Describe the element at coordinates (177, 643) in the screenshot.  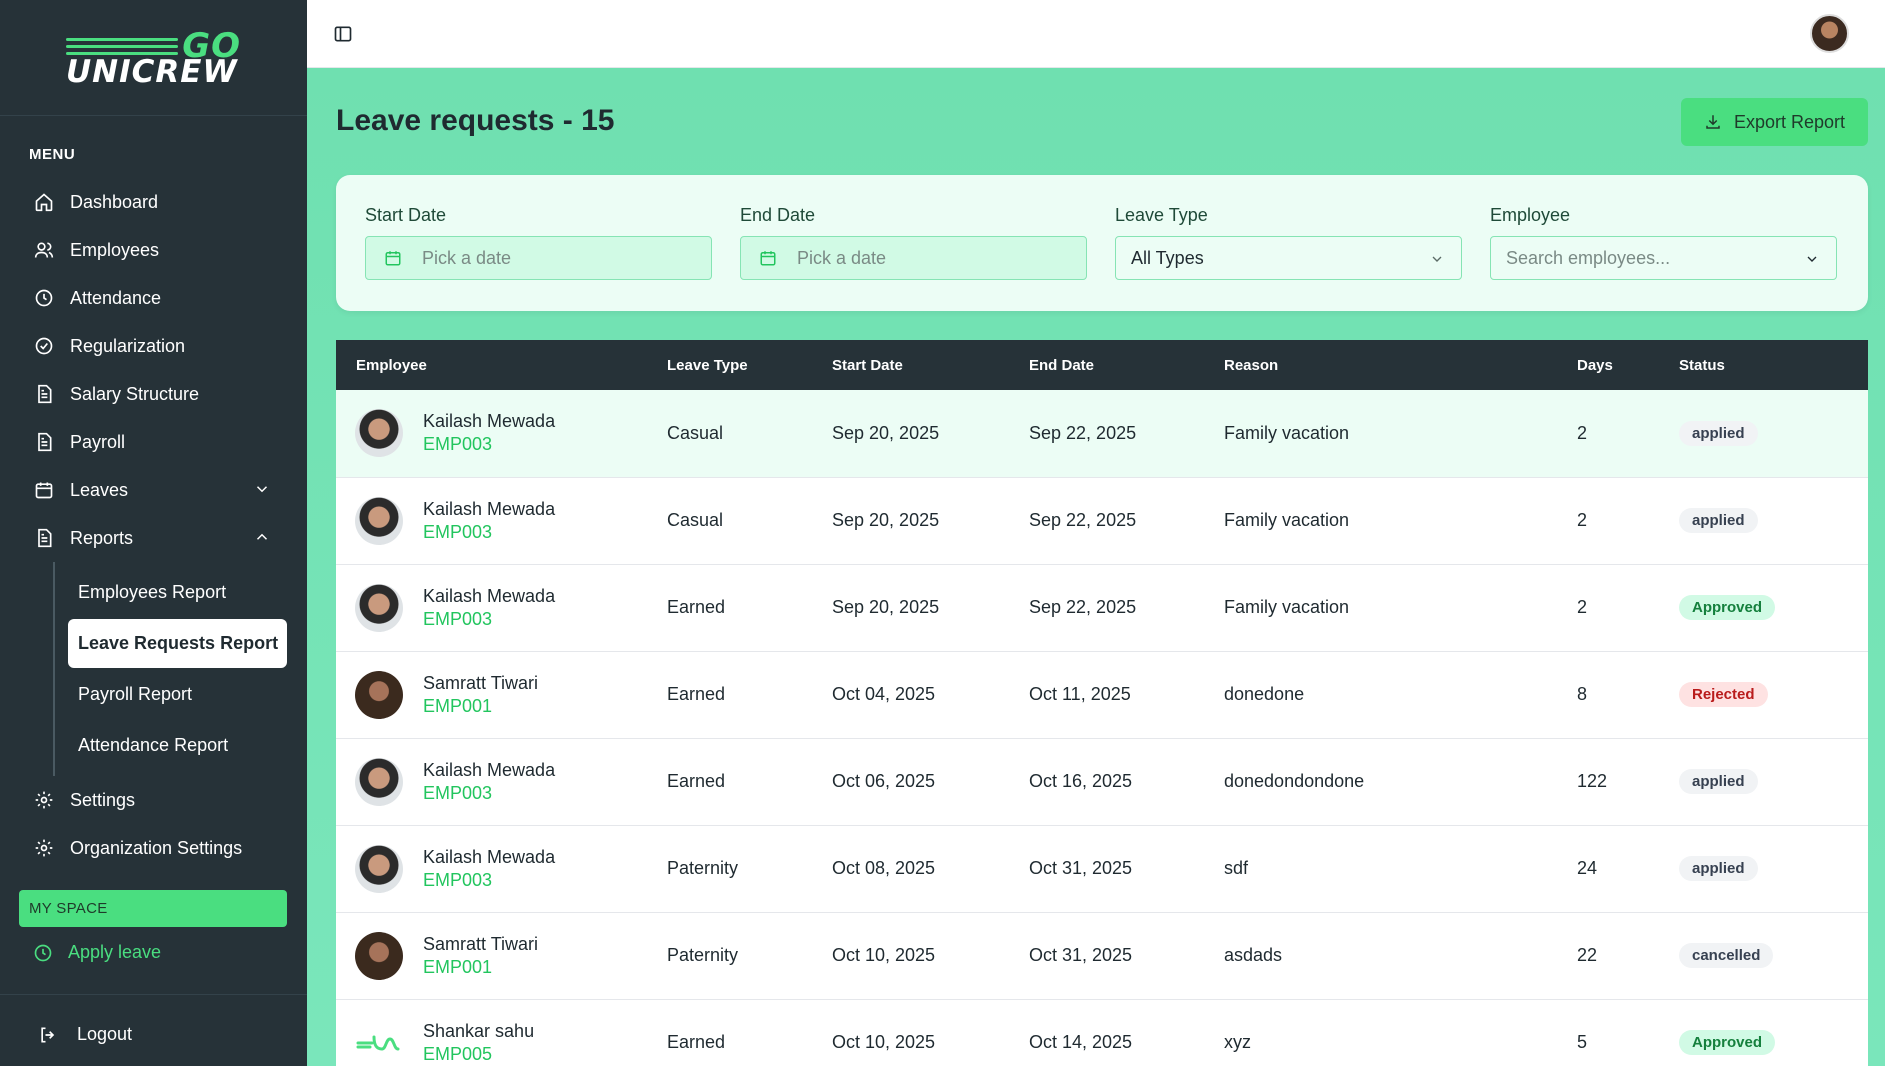
I see `subnav-leave-requests-report: Leave Requests Report` at that location.